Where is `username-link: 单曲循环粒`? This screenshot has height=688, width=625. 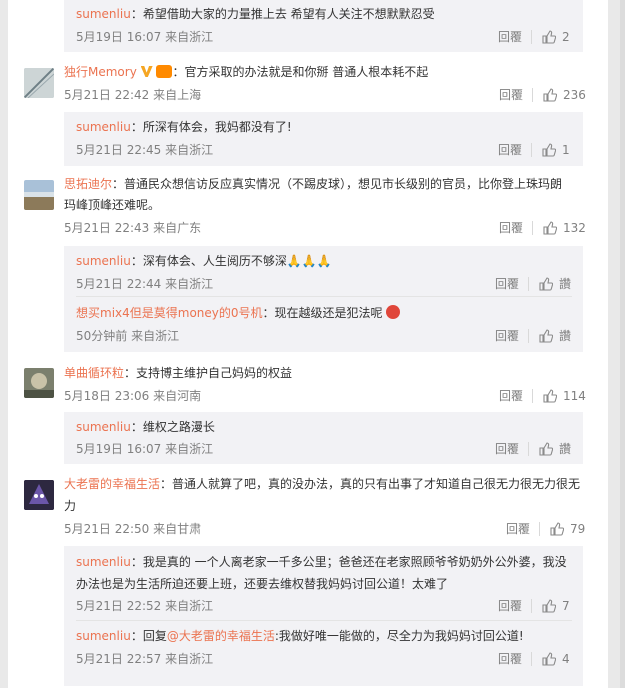 username-link: 单曲循环粒 is located at coordinates (94, 373).